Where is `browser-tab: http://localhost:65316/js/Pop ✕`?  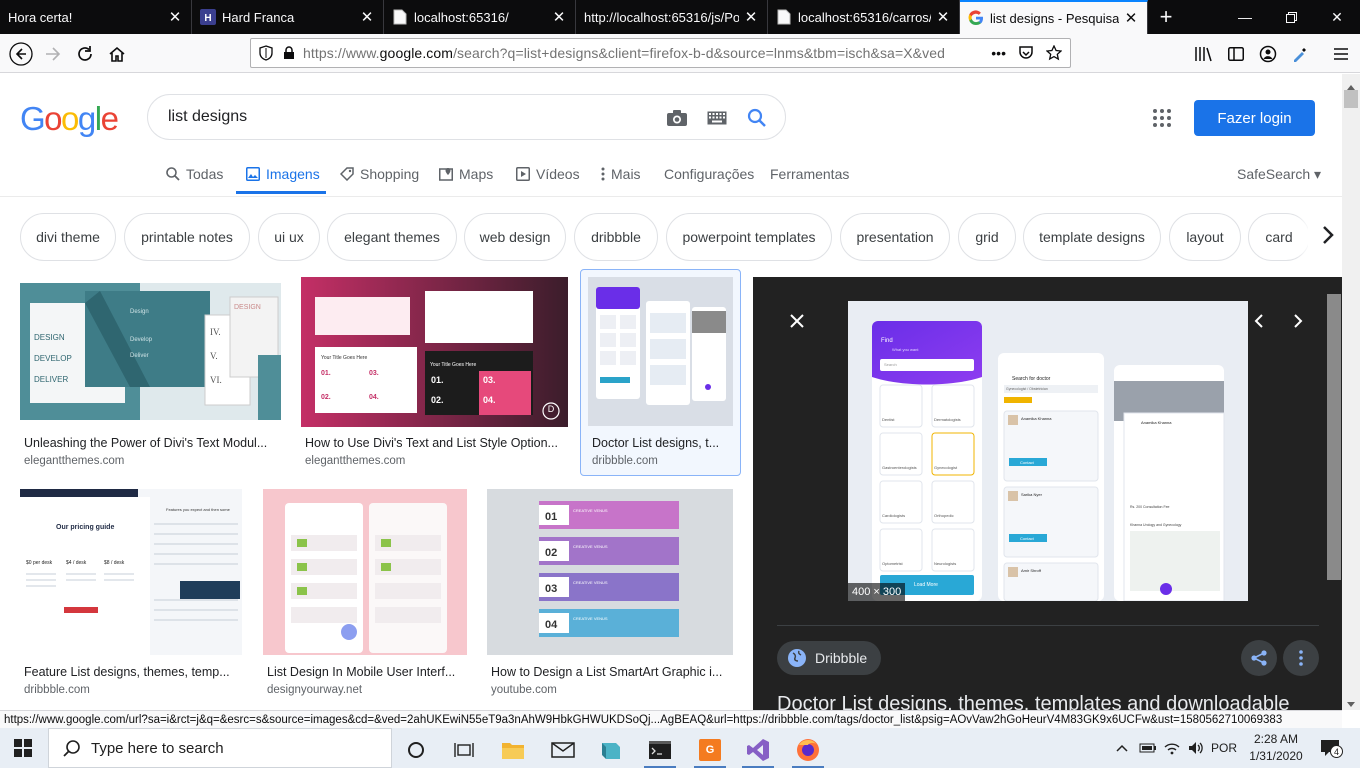 browser-tab: http://localhost:65316/js/Pop ✕ is located at coordinates (672, 17).